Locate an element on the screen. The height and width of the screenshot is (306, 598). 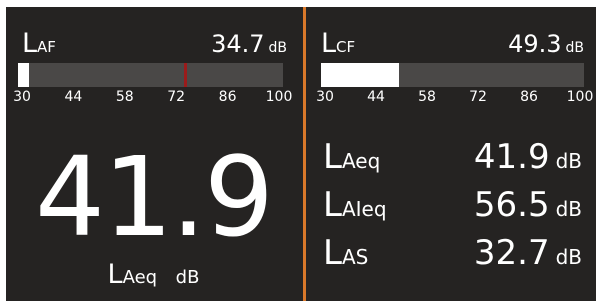
reading-row-laeq: LAeq 41.9 dB is located at coordinates (451, 157).